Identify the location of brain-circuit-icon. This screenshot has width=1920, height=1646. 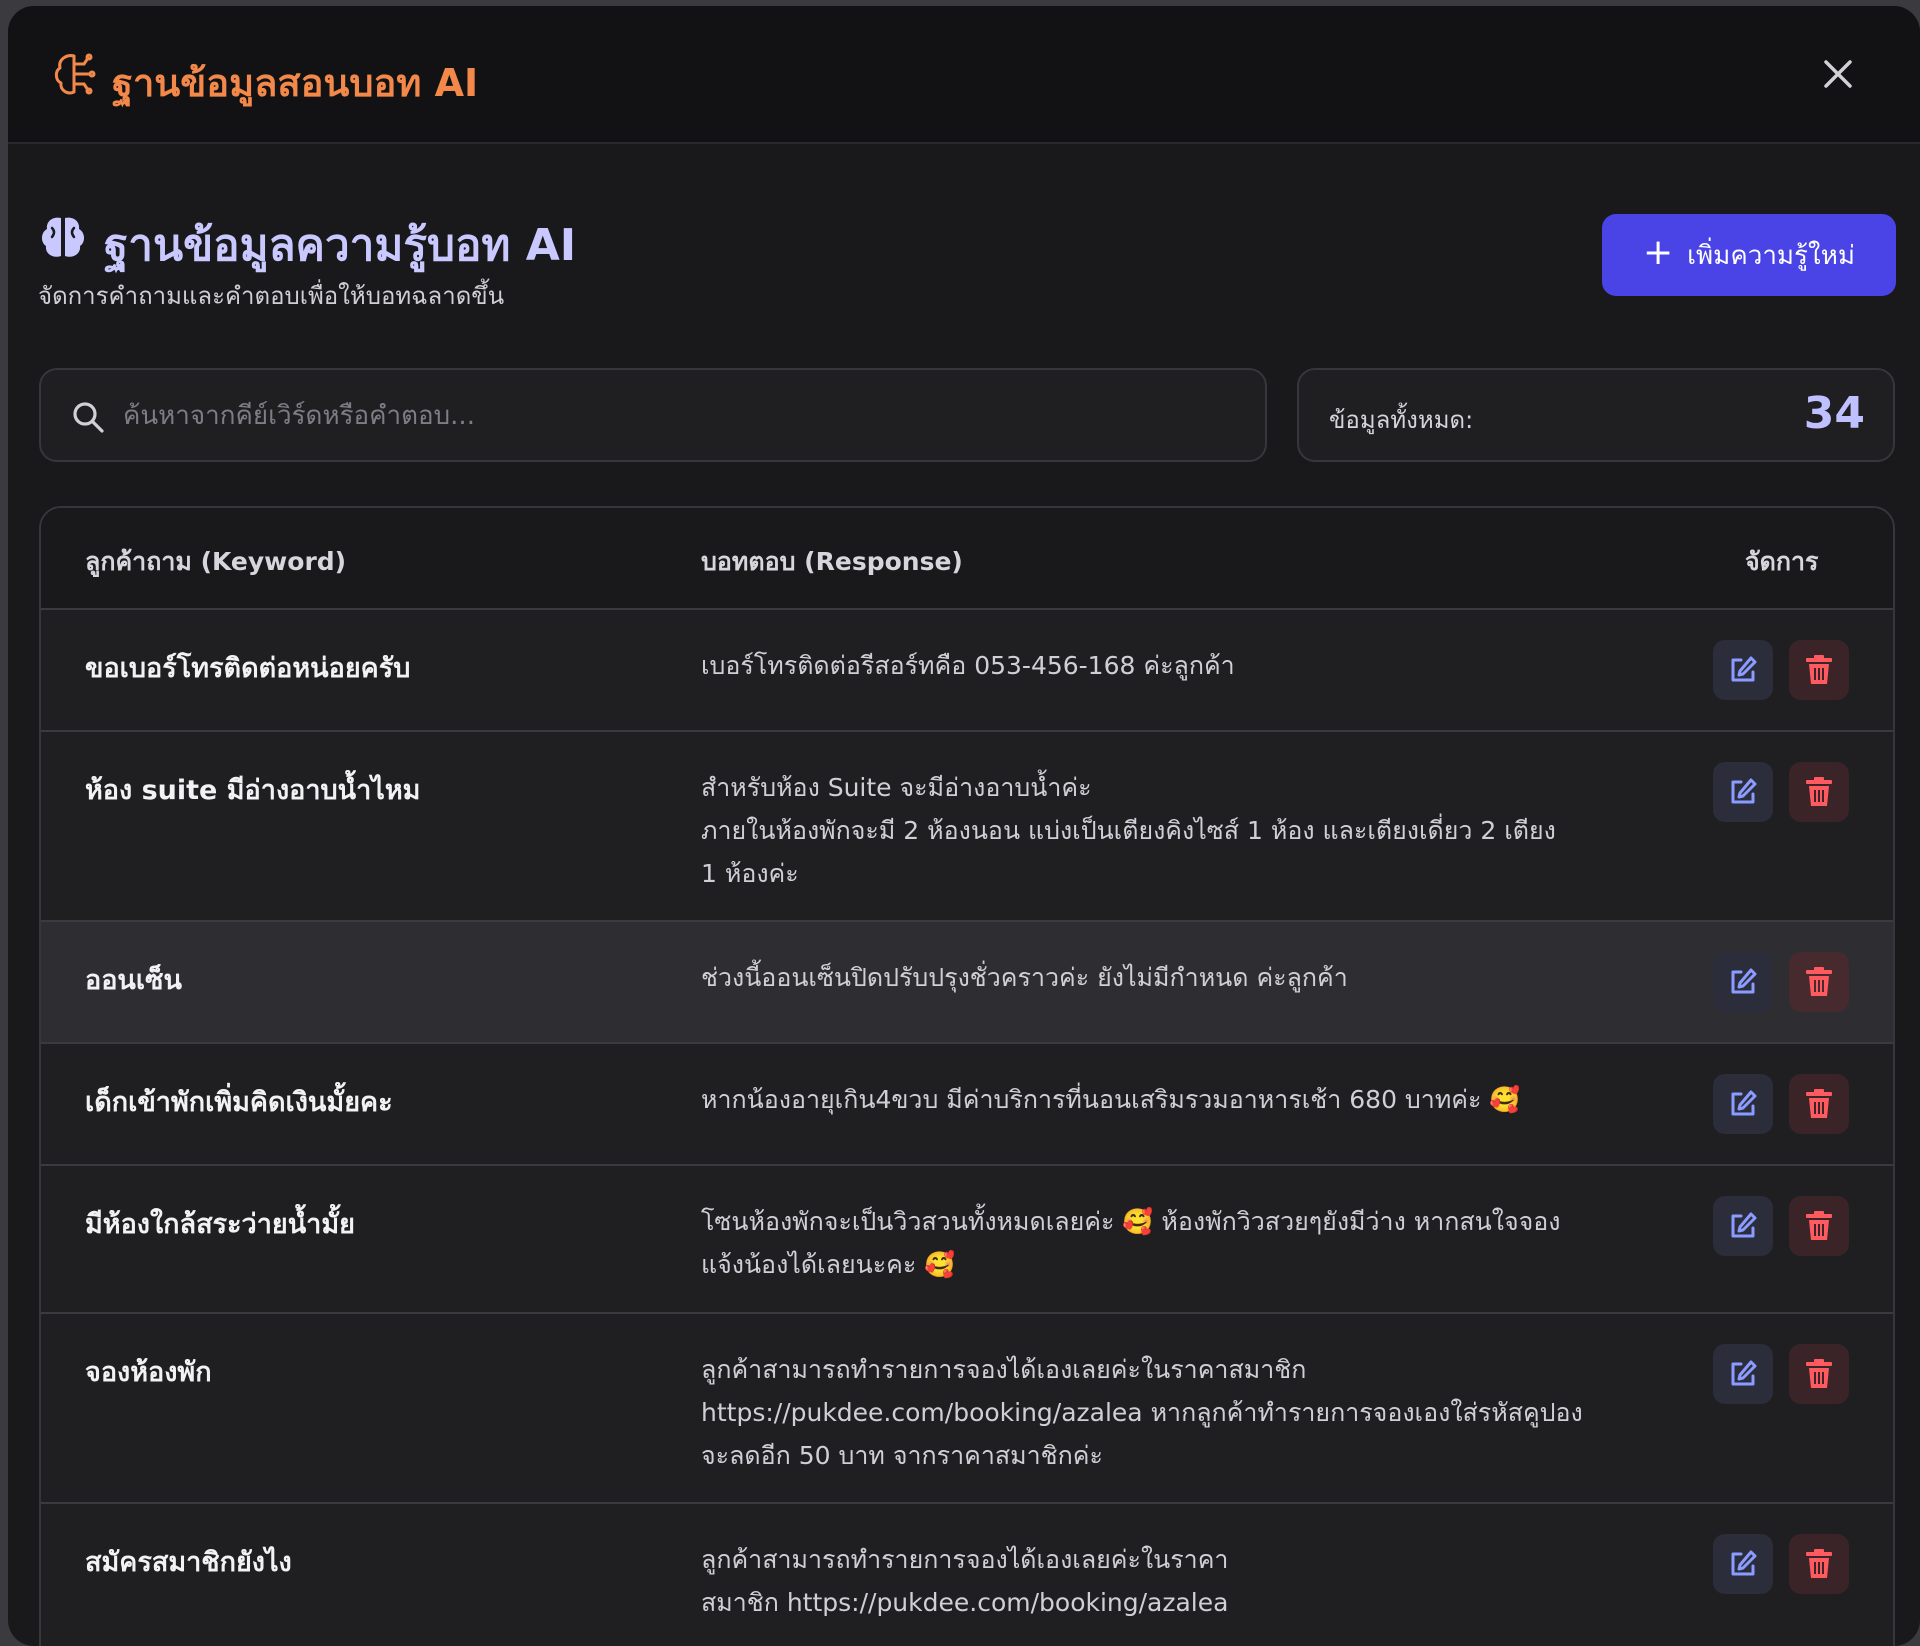
(75, 74).